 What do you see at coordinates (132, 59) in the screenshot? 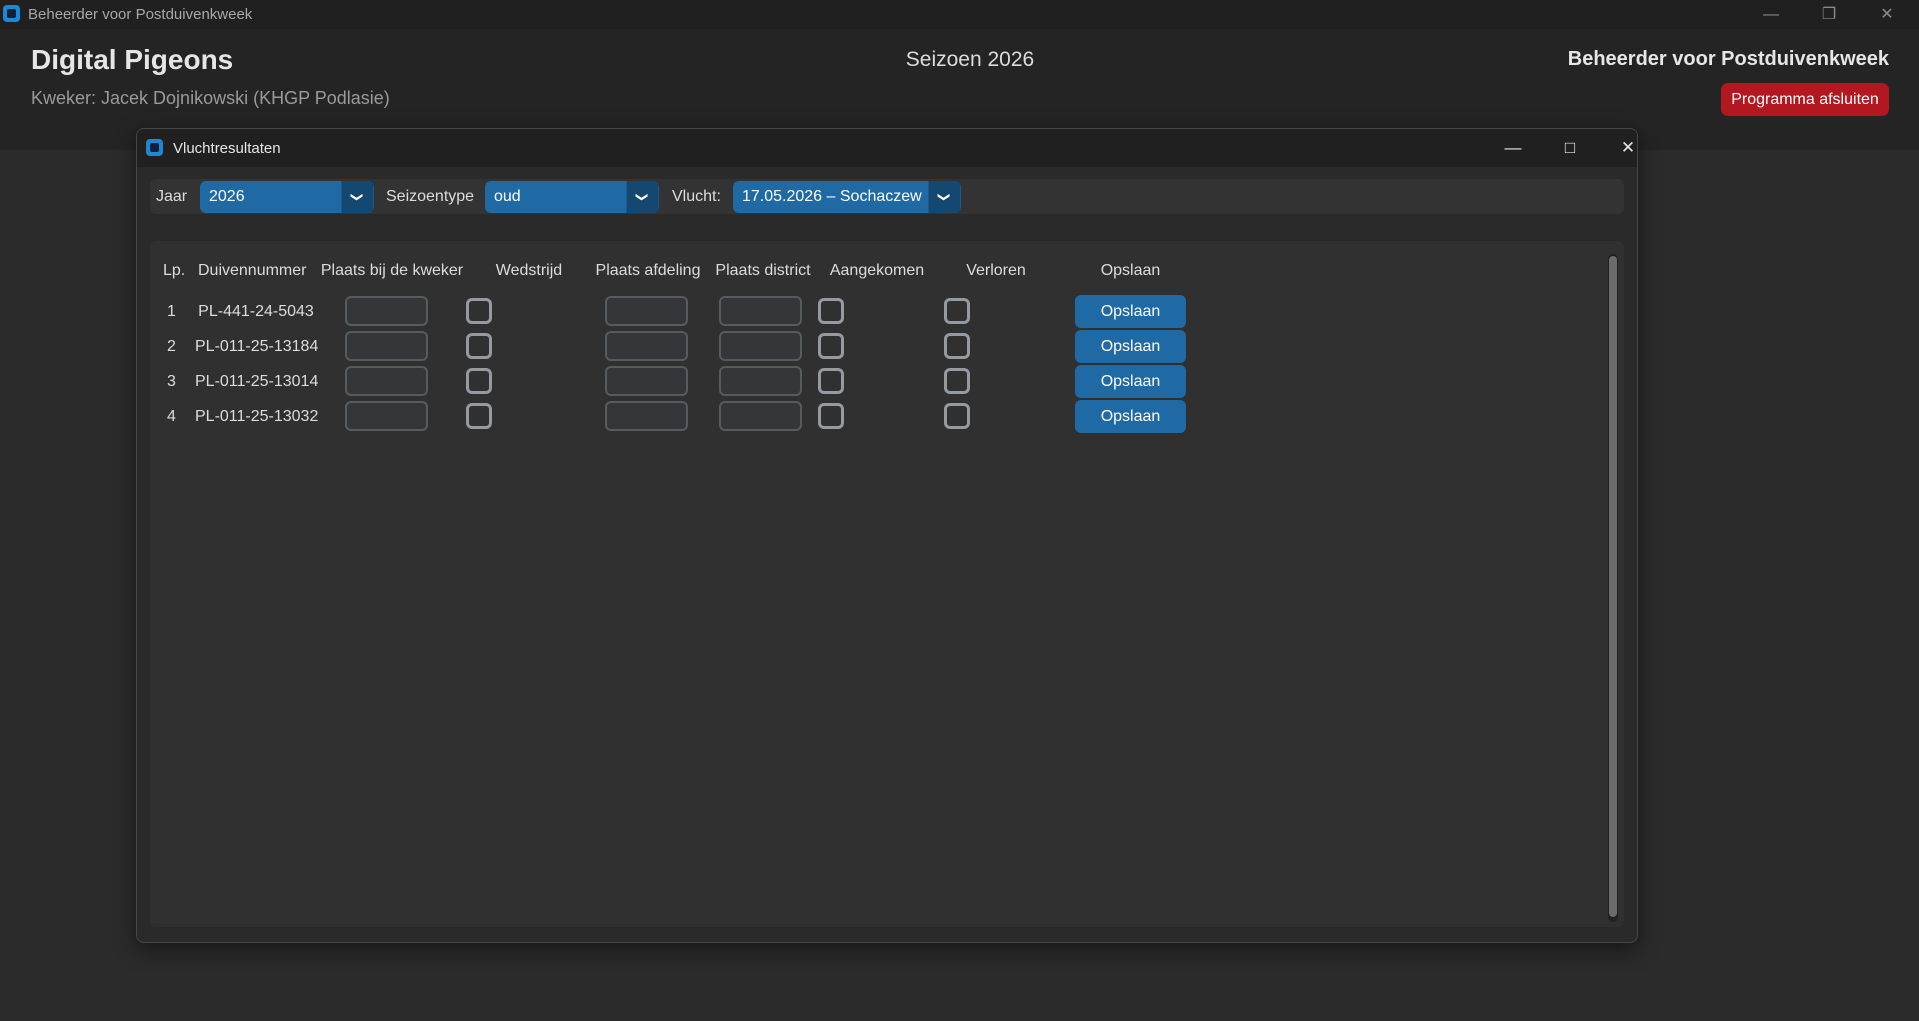
I see `app-title: Digital Pigeons` at bounding box center [132, 59].